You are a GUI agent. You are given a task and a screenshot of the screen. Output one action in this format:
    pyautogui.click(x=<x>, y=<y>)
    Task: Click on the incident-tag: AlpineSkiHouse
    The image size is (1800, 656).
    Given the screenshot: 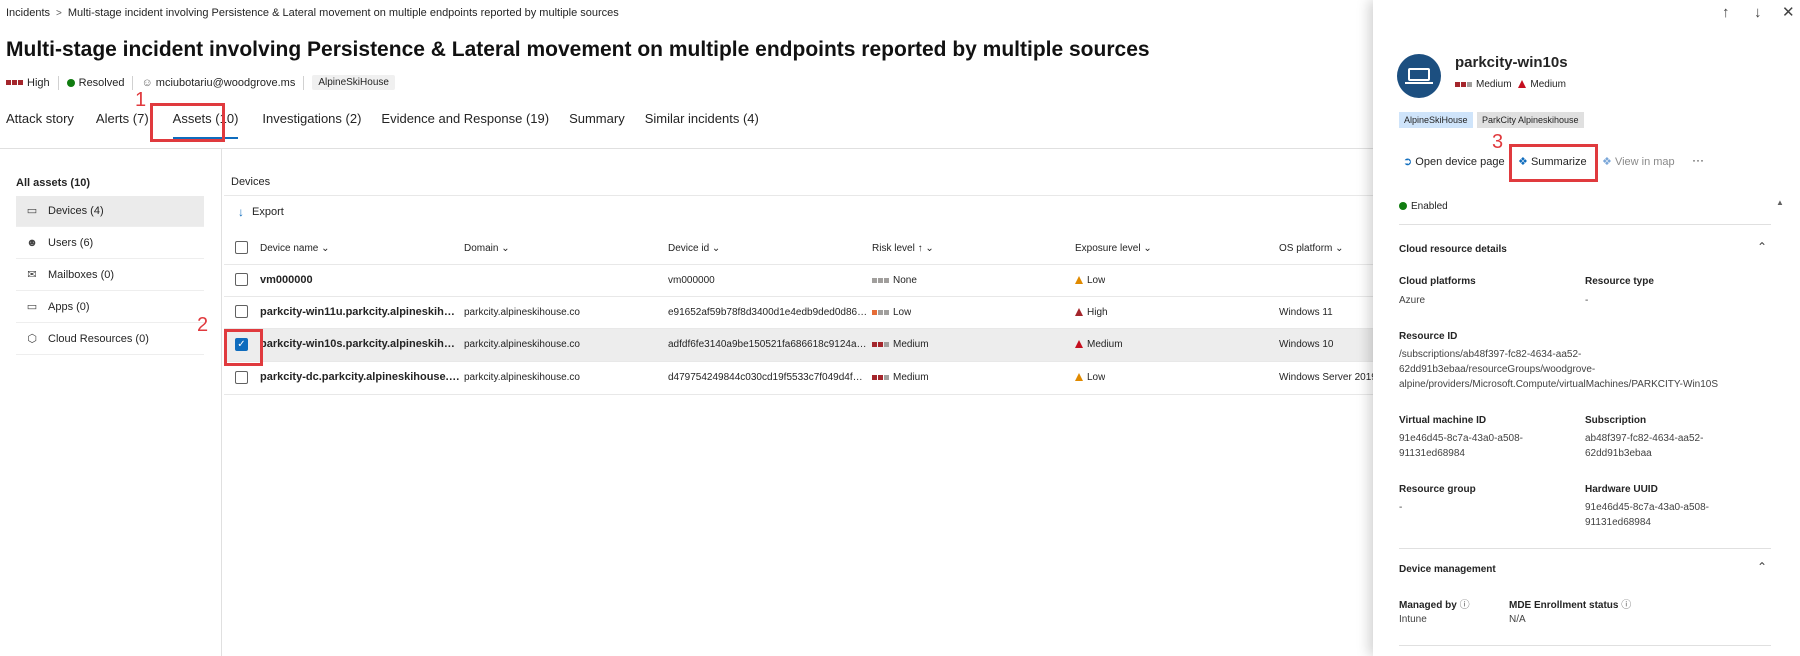 What is the action you would take?
    pyautogui.click(x=353, y=82)
    